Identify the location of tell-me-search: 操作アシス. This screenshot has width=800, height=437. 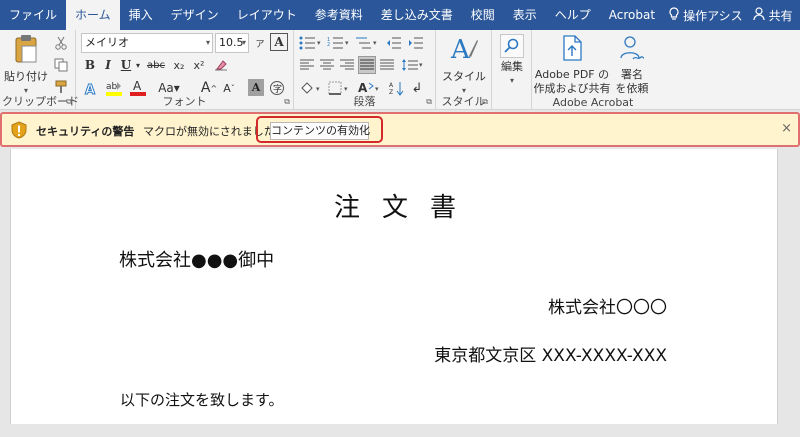
(705, 15).